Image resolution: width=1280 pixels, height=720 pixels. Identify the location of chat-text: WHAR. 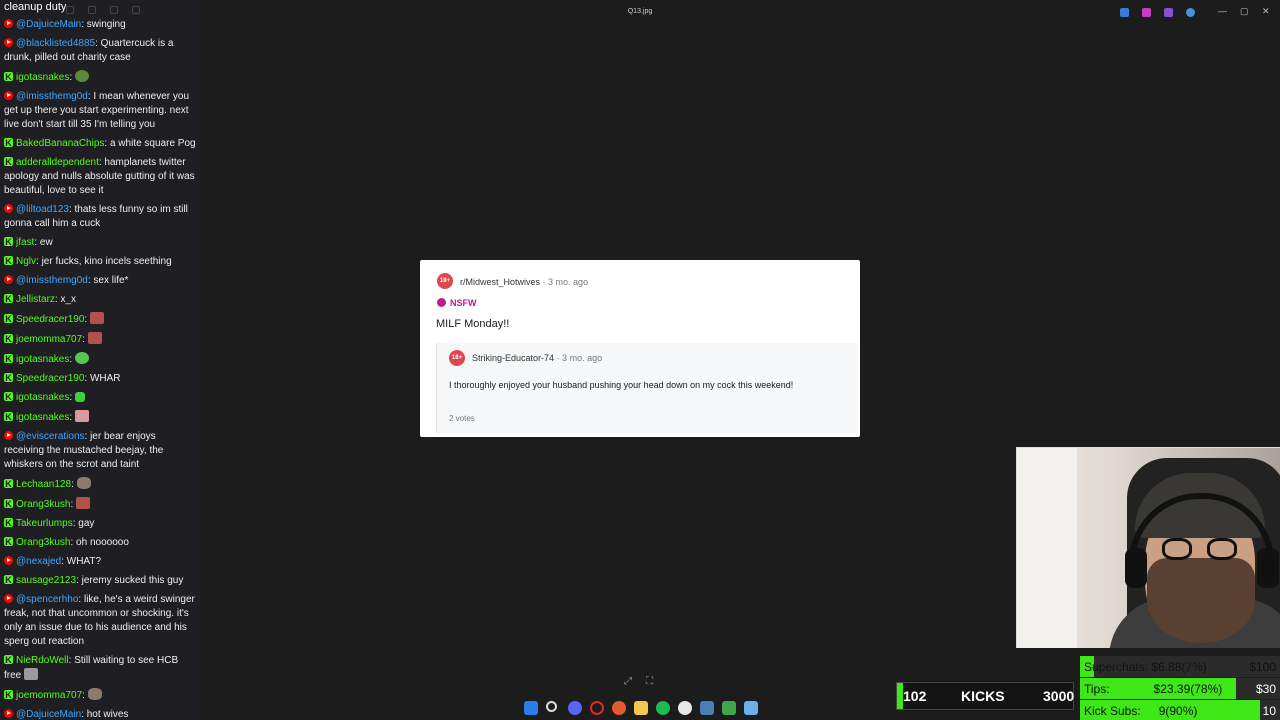
(105, 378).